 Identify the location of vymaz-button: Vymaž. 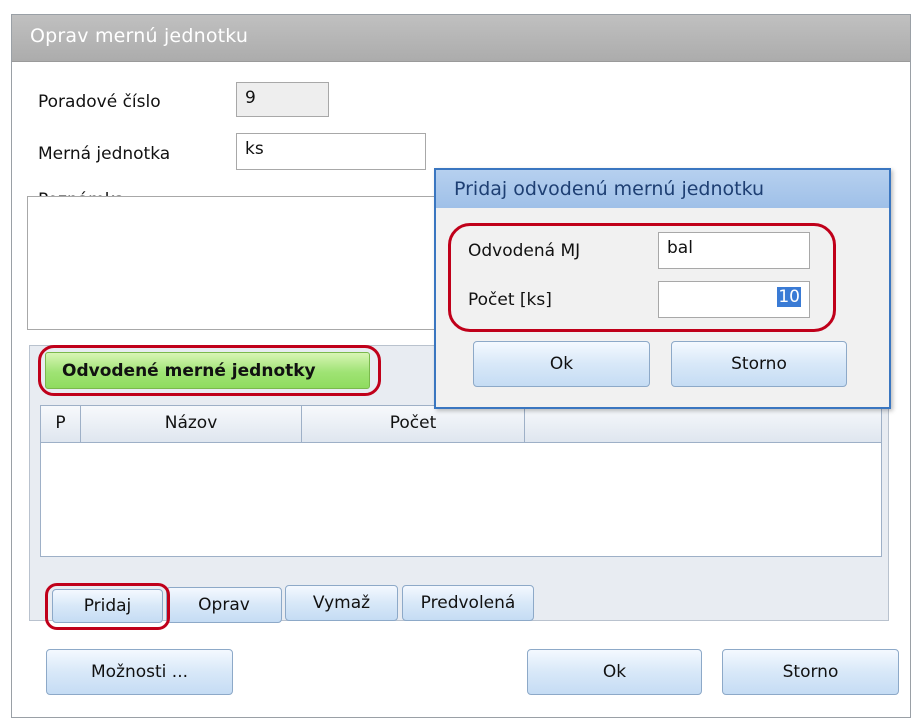
(341, 603).